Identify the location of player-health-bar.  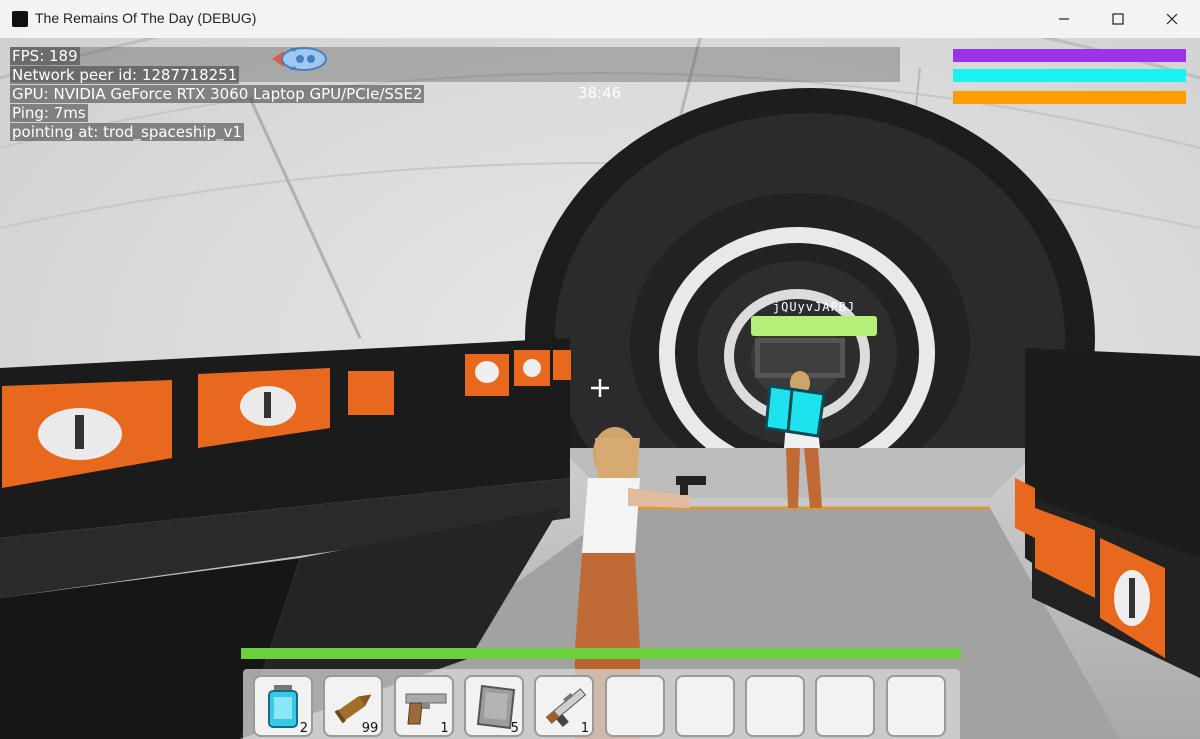
(601, 653).